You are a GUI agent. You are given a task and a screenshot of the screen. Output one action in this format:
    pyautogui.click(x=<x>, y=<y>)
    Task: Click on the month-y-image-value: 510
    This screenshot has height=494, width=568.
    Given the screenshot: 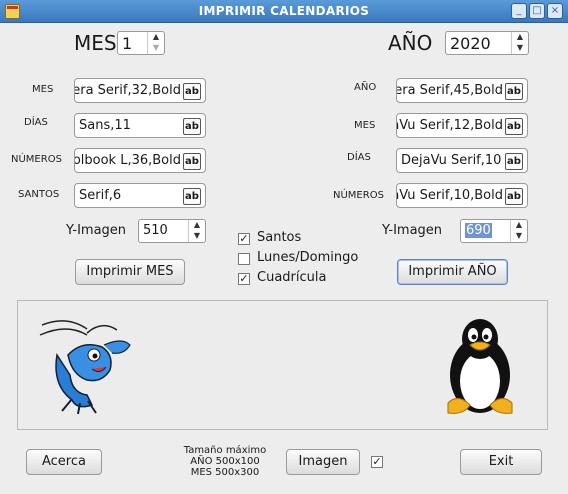 What is the action you would take?
    pyautogui.click(x=155, y=230)
    